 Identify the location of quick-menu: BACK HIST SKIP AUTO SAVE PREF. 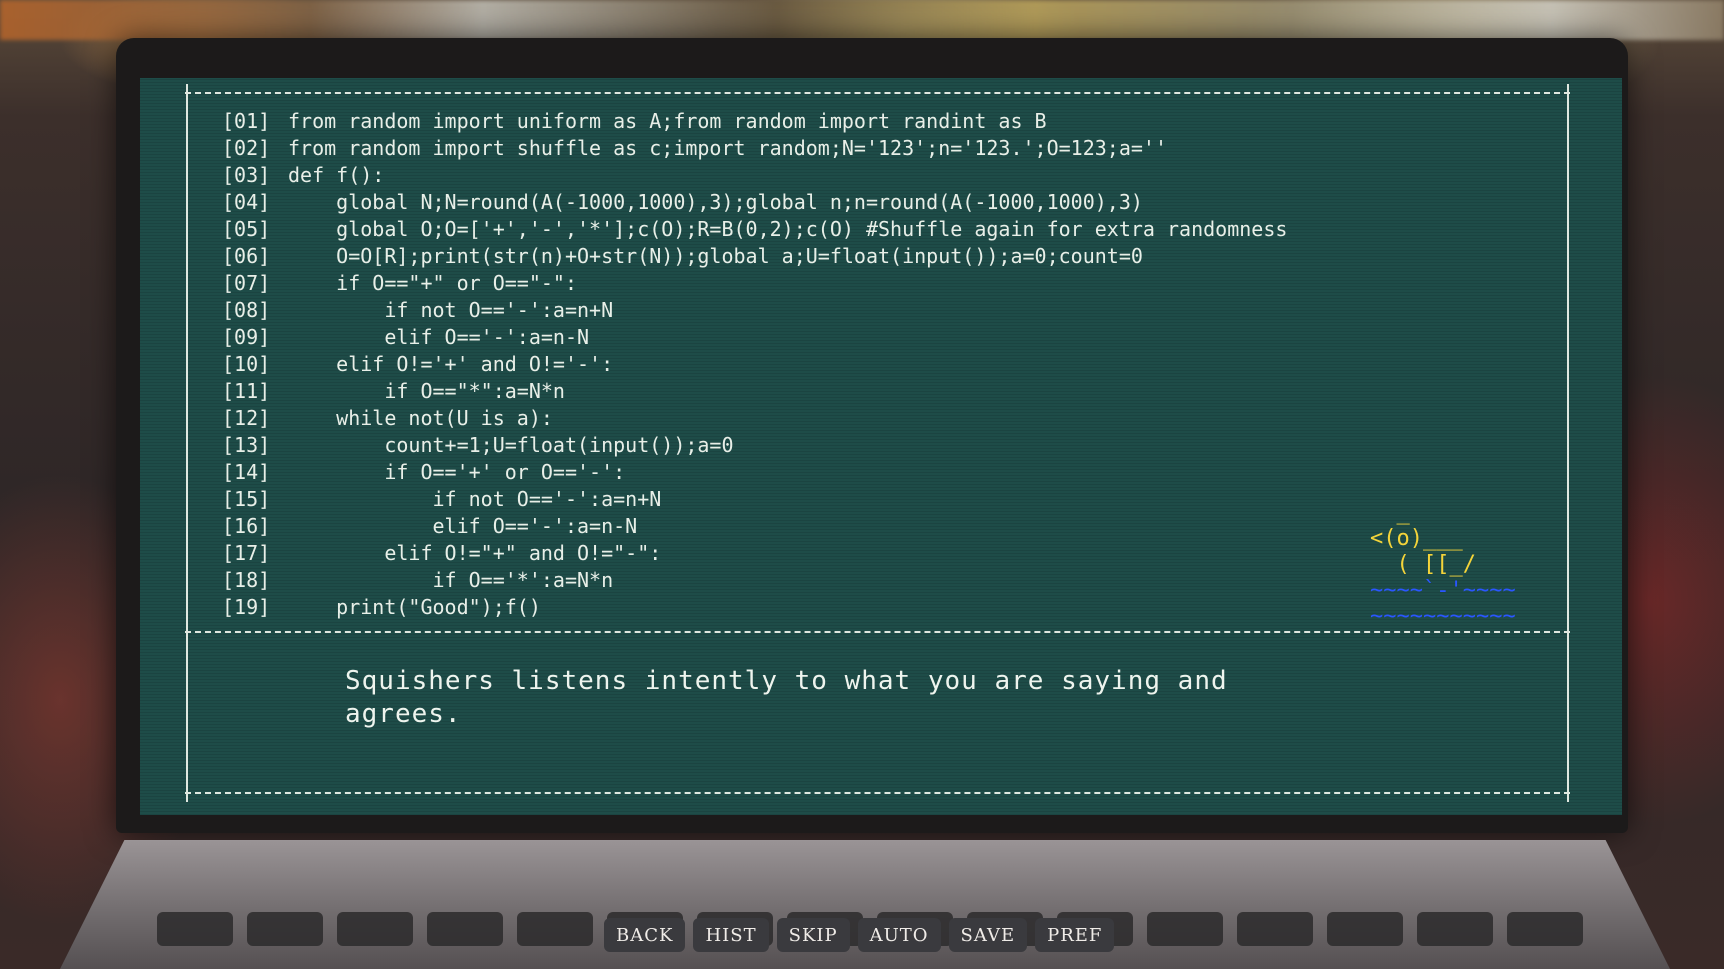
(859, 935).